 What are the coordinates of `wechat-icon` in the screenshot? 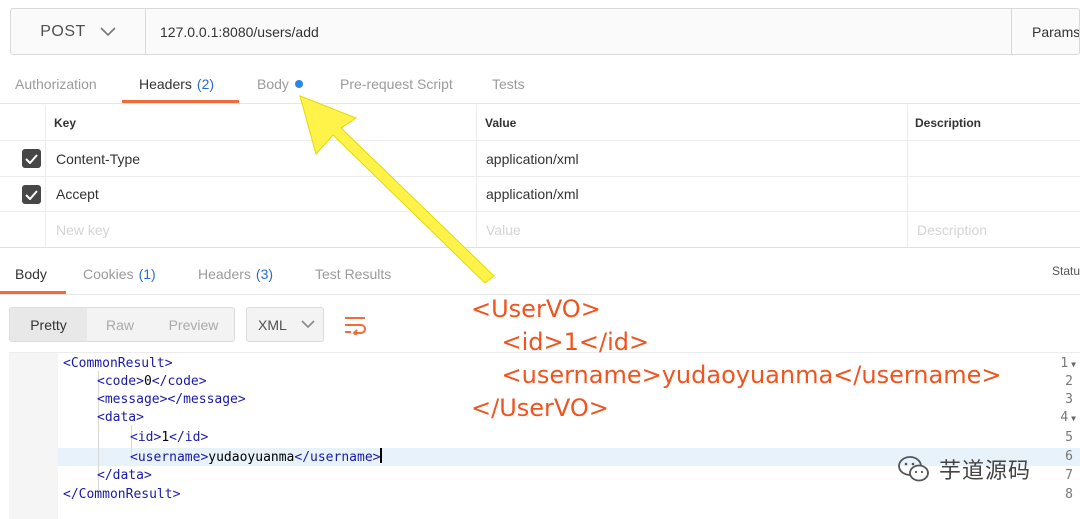 It's located at (913, 469).